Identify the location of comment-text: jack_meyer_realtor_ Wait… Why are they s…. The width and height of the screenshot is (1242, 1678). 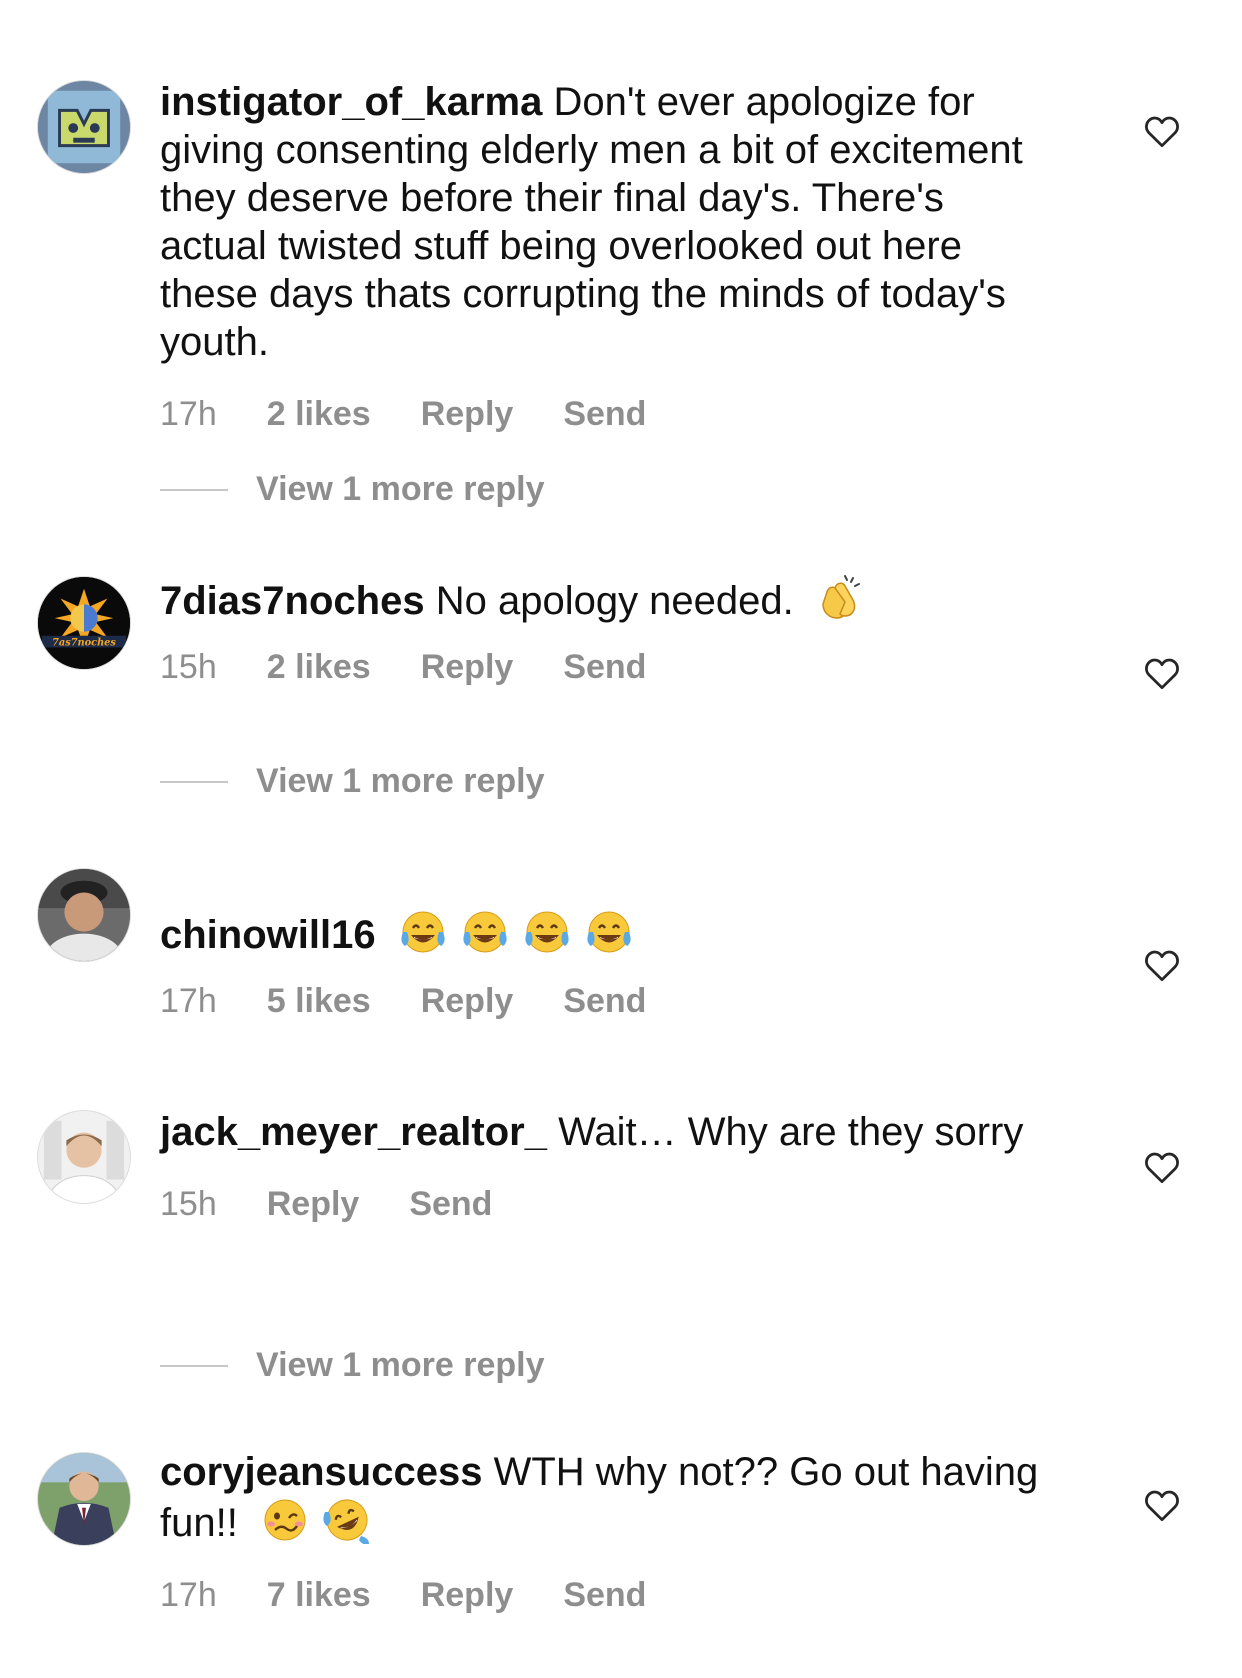
(610, 1132).